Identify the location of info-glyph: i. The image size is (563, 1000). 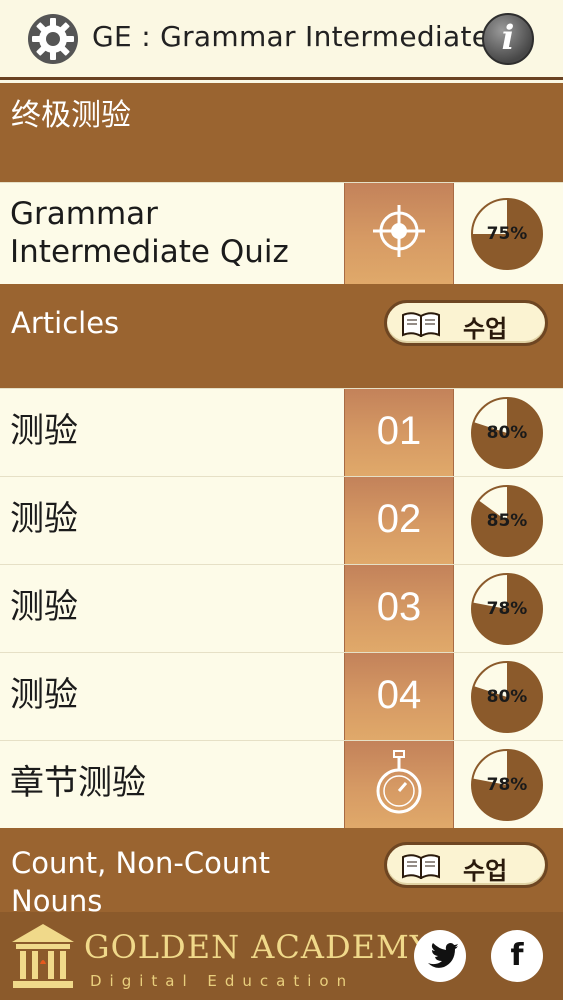
(508, 38).